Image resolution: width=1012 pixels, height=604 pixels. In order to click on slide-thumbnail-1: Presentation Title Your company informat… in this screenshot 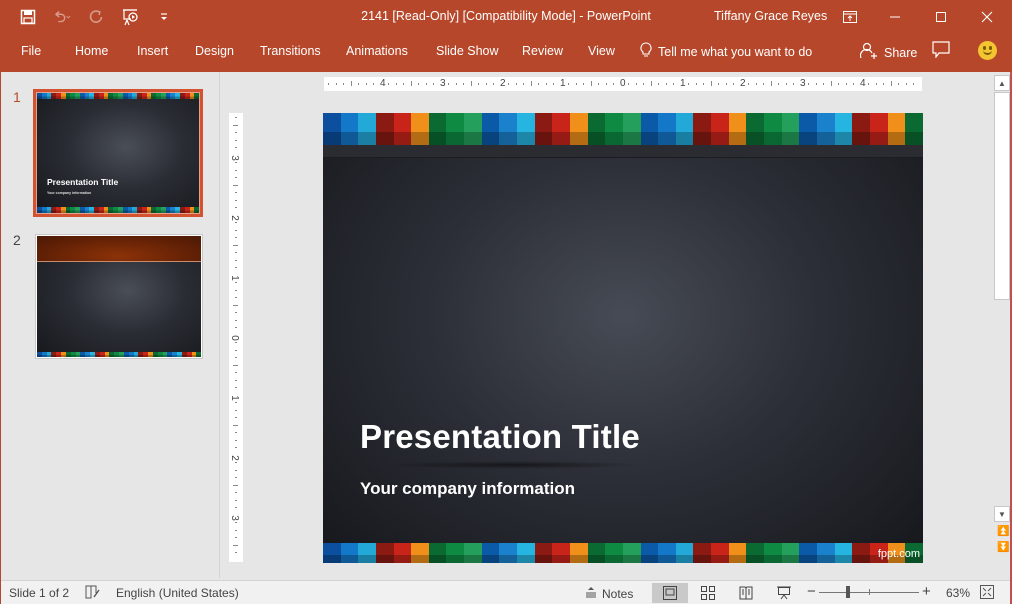, I will do `click(118, 153)`.